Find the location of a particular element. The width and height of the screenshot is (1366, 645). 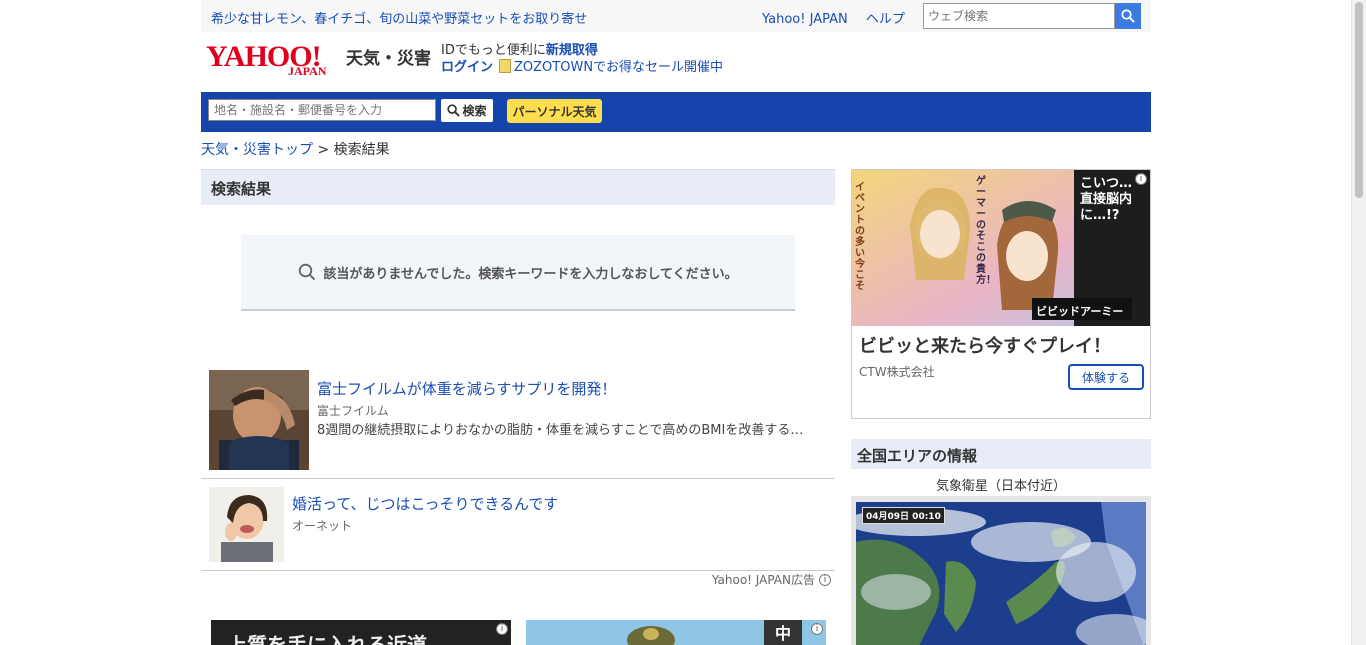

banner-left-text: 上質を手に入れる近道 is located at coordinates (327, 639).